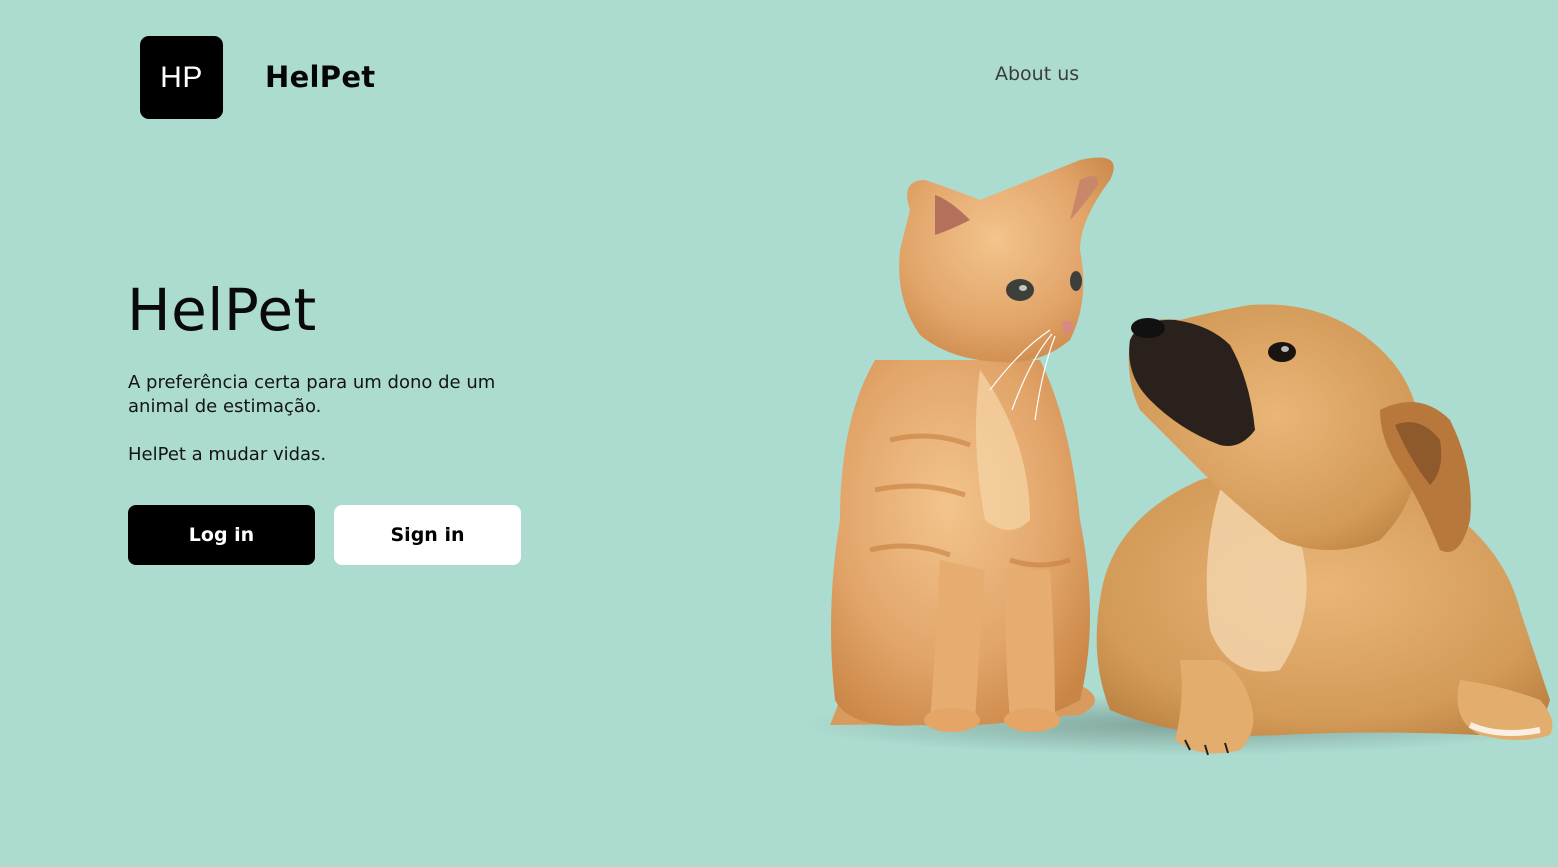  Describe the element at coordinates (1037, 74) in the screenshot. I see `nav-about-us-link: About us` at that location.